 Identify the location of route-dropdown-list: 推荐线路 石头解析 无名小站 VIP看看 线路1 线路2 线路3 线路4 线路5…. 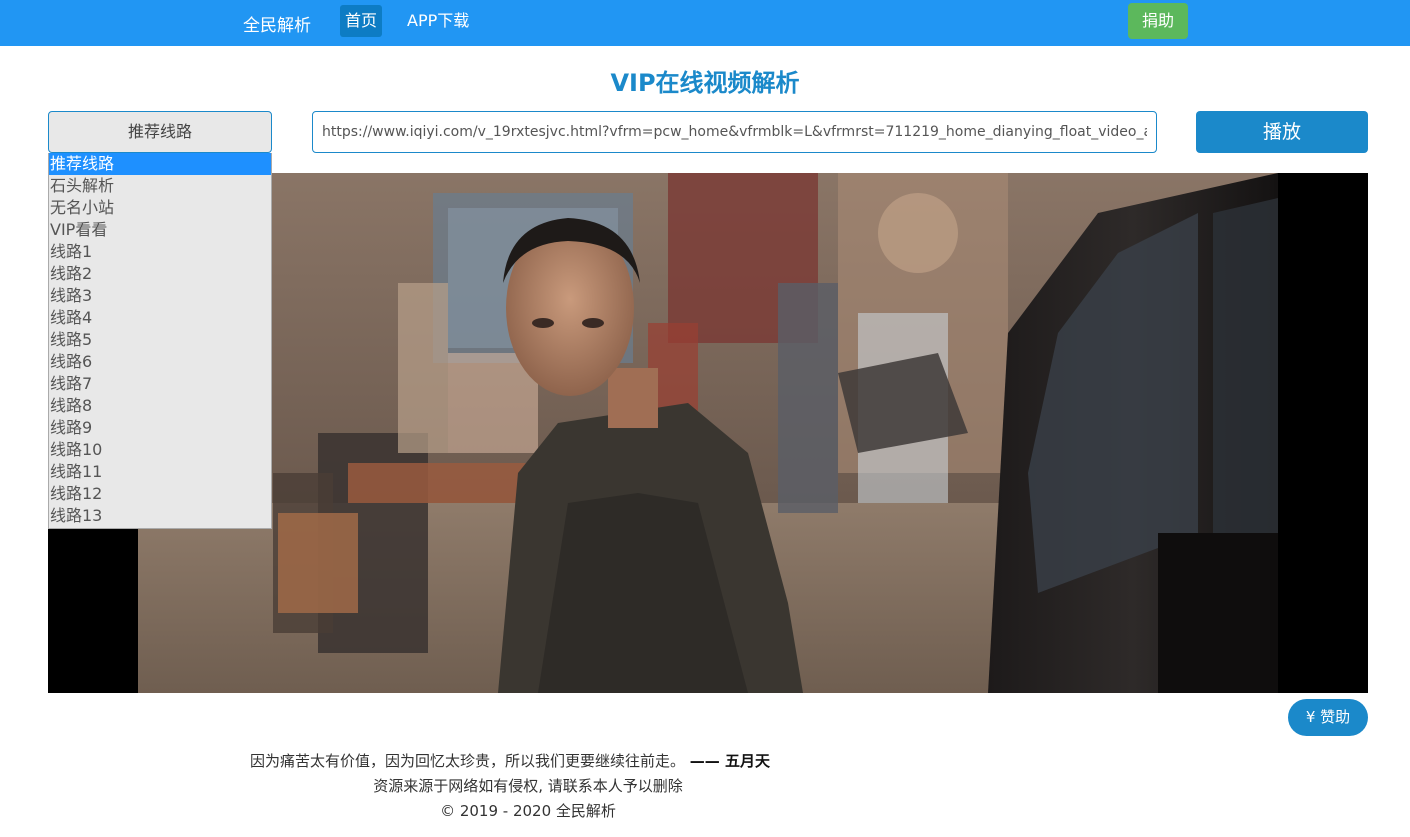
(160, 341).